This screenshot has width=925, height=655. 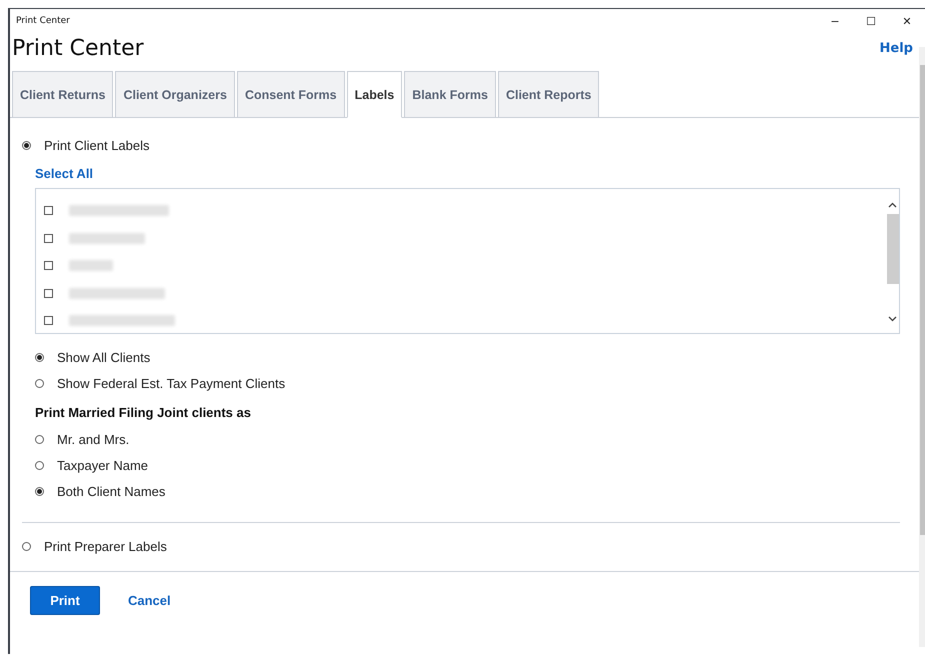 What do you see at coordinates (78, 48) in the screenshot?
I see `page-title: Print Center` at bounding box center [78, 48].